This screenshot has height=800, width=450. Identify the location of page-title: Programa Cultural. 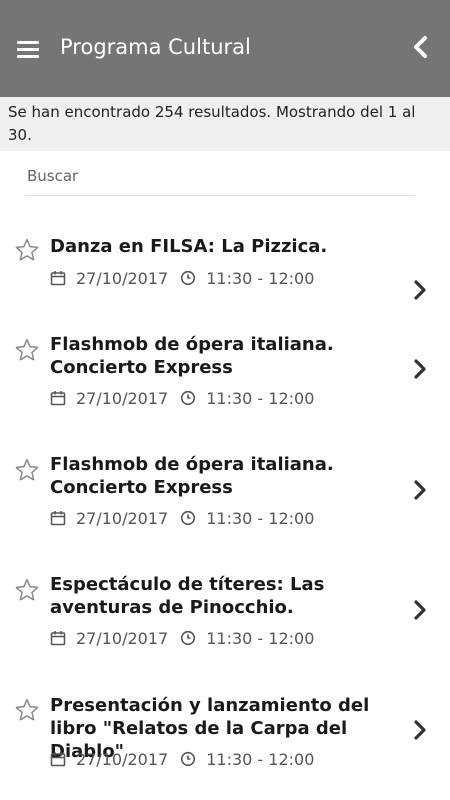
(155, 47).